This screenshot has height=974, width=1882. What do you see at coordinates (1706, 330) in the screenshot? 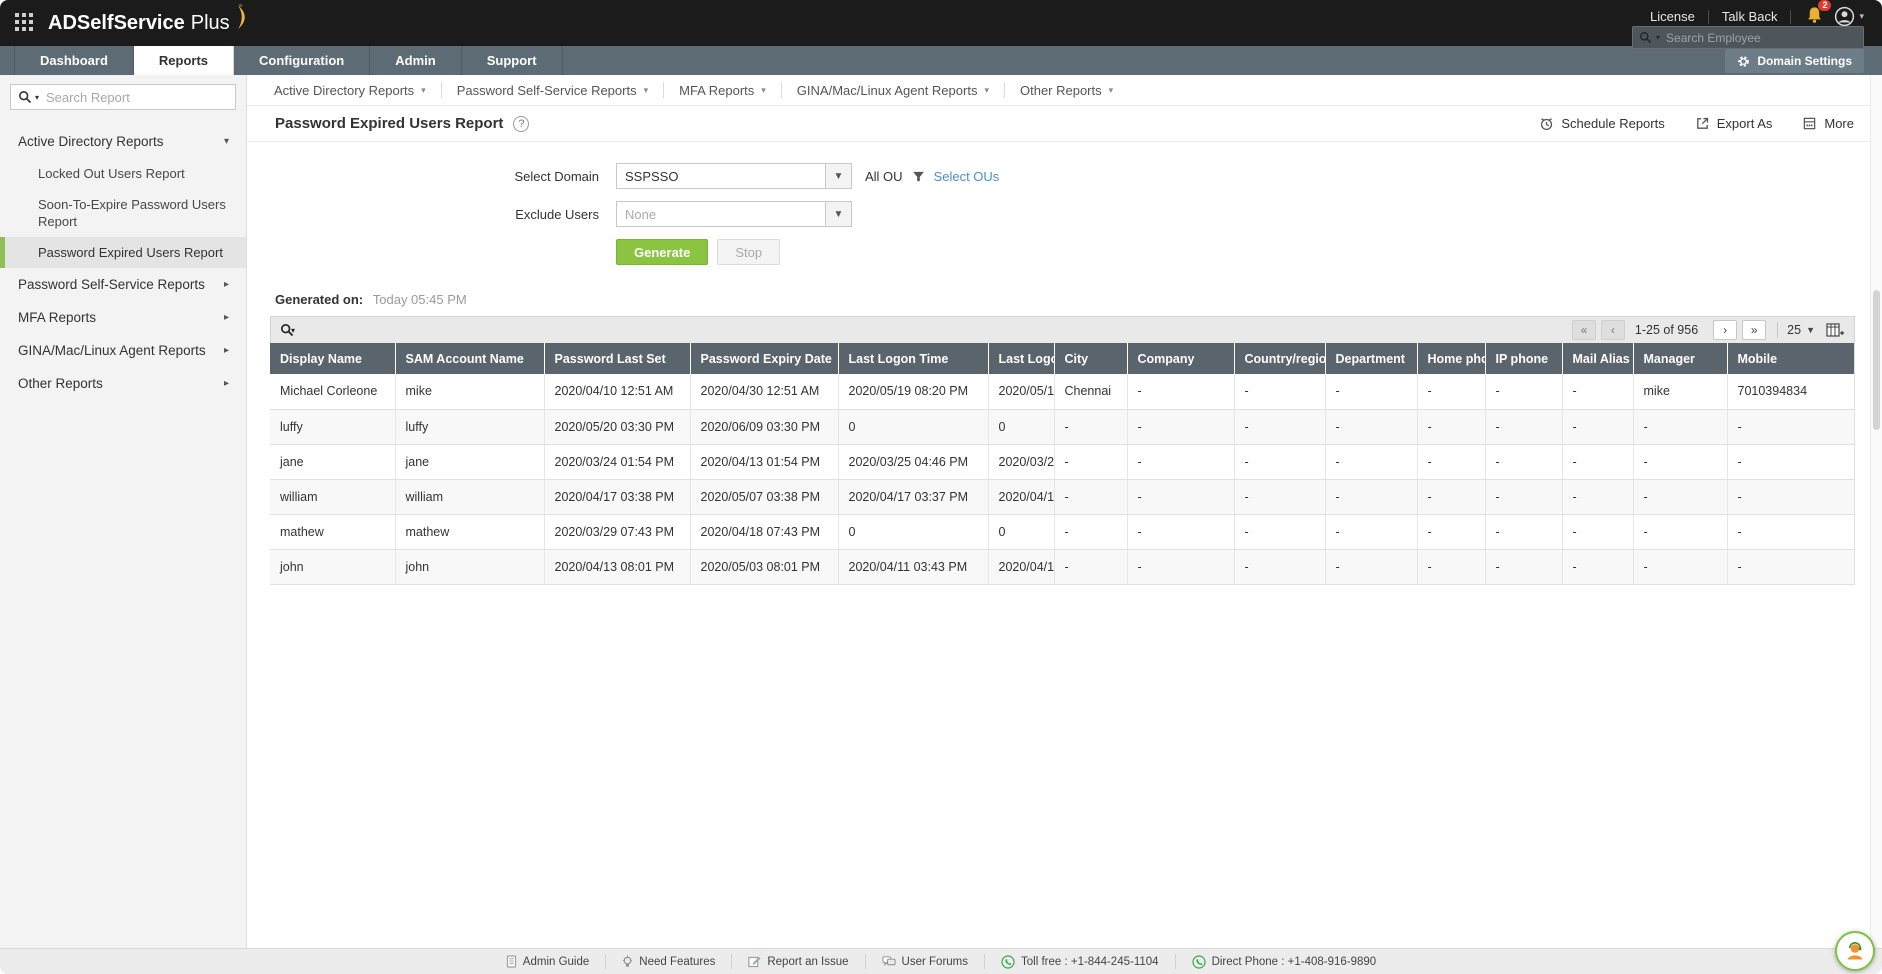
I see `pagination: « ‹ 1-25 of 956 › » 25 ▼` at bounding box center [1706, 330].